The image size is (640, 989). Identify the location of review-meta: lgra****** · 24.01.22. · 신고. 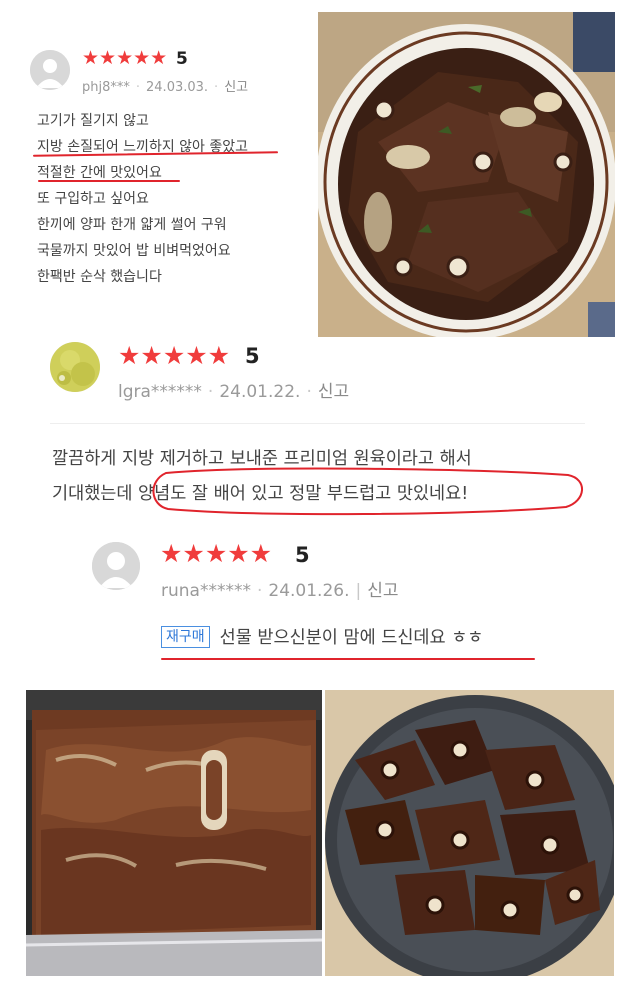
(234, 392).